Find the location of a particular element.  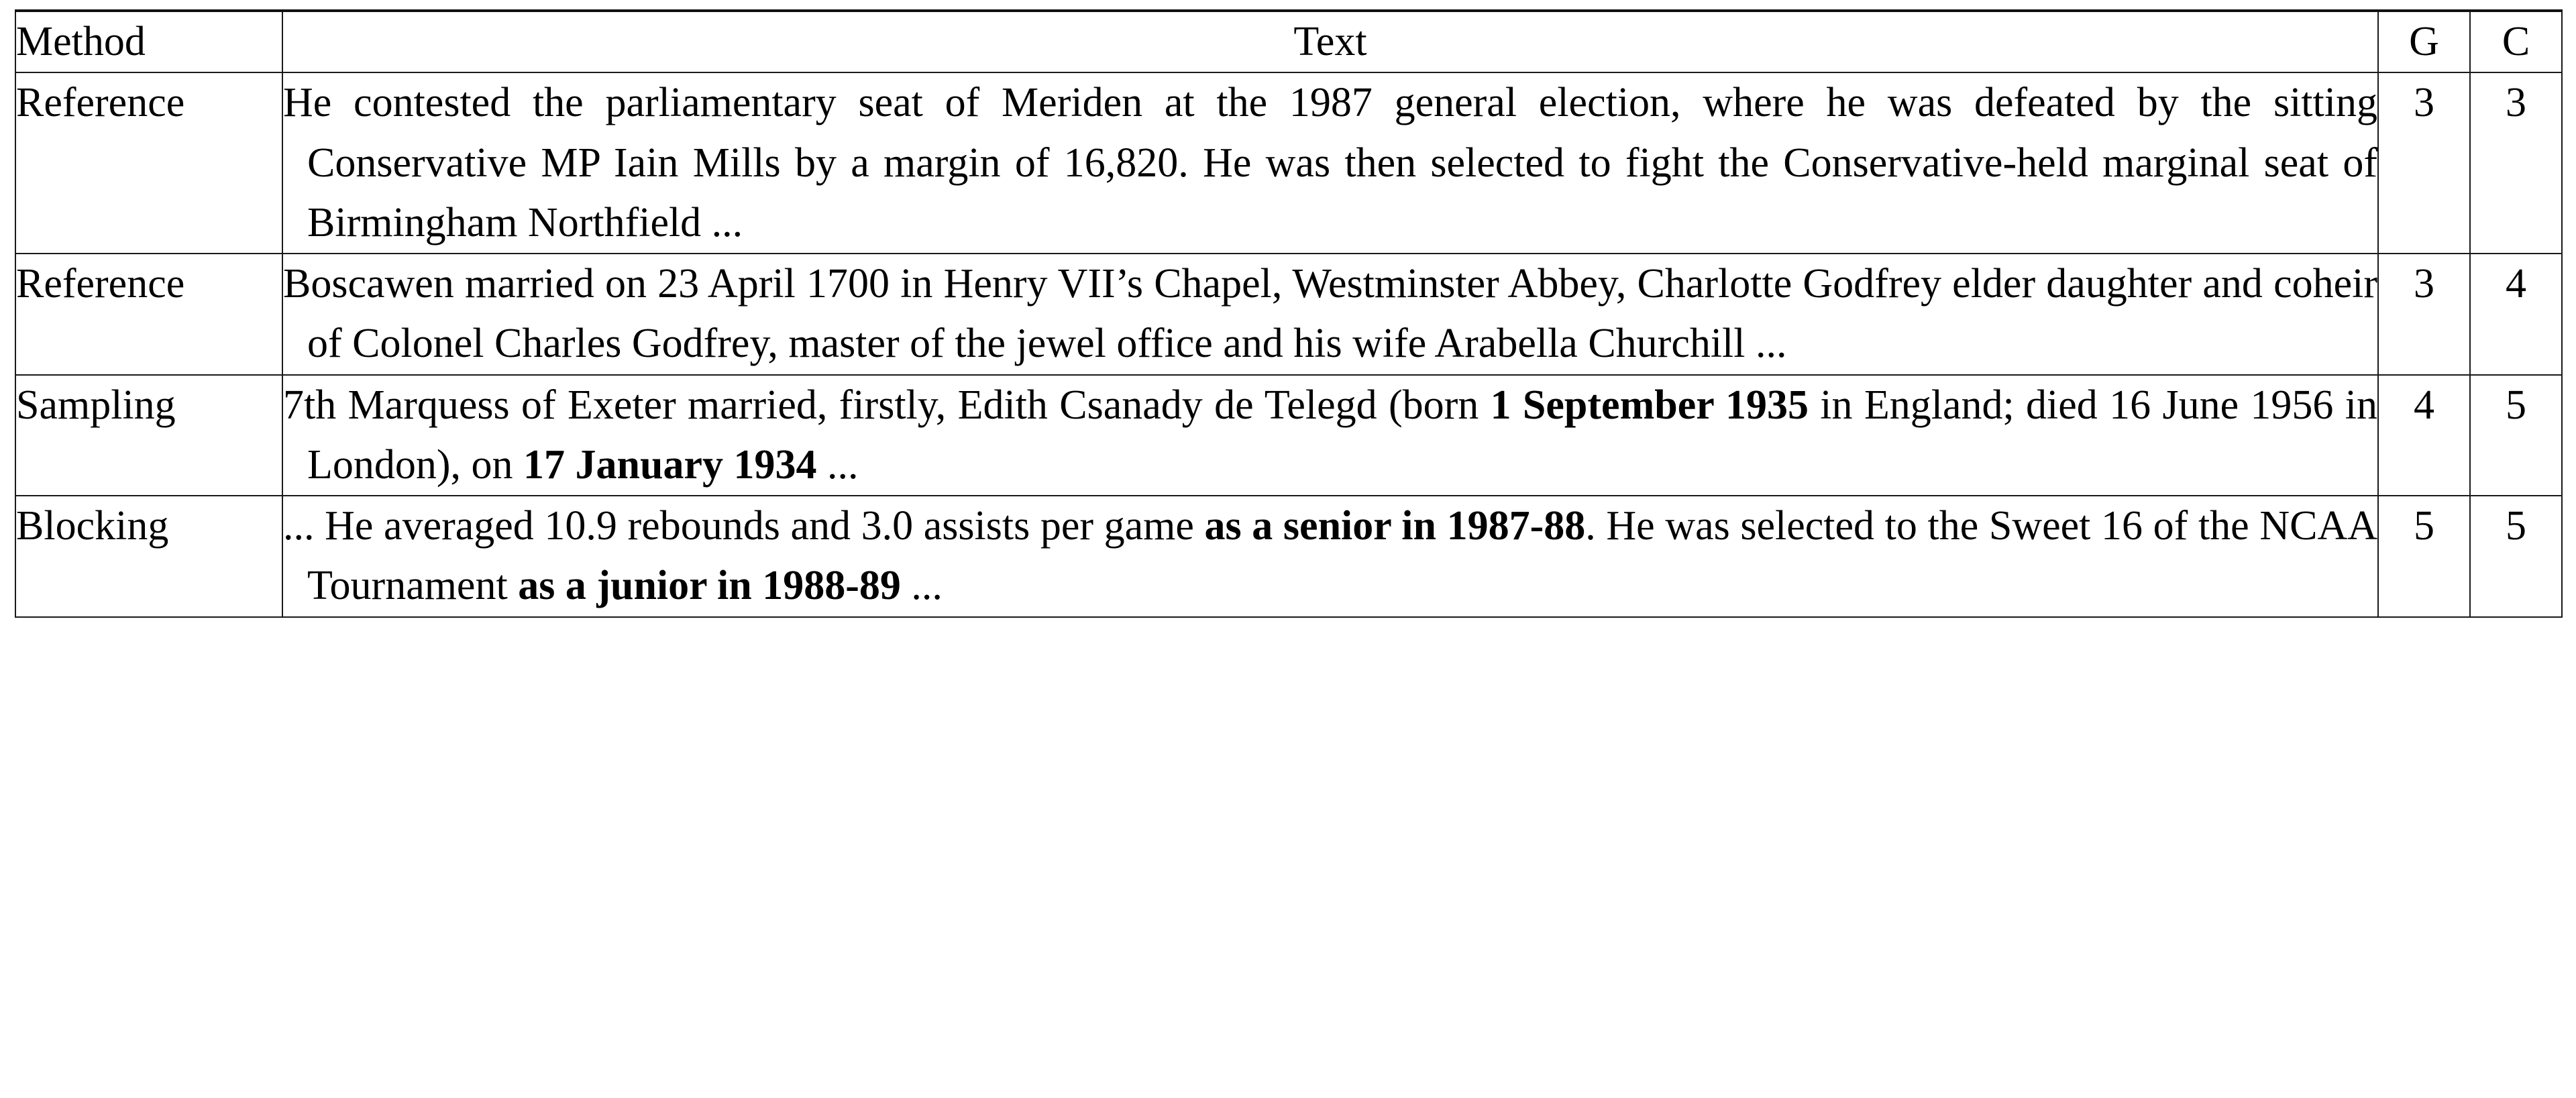

column-header-text: Text is located at coordinates (1330, 41).